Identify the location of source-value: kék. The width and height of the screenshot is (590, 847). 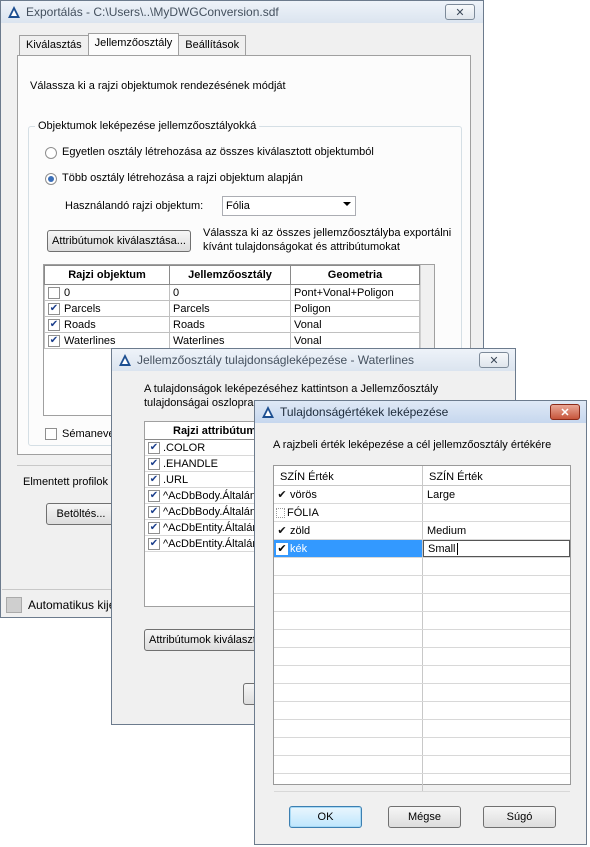
(299, 548).